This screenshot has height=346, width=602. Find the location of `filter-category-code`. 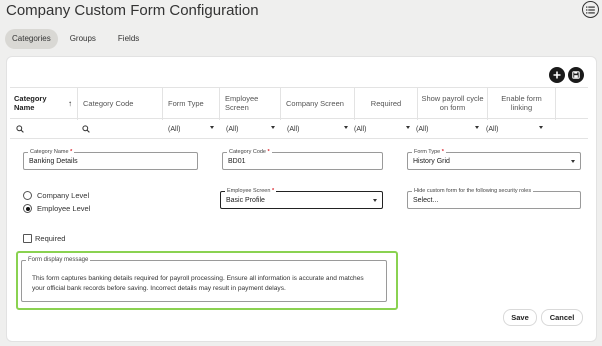

filter-category-code is located at coordinates (117, 129).